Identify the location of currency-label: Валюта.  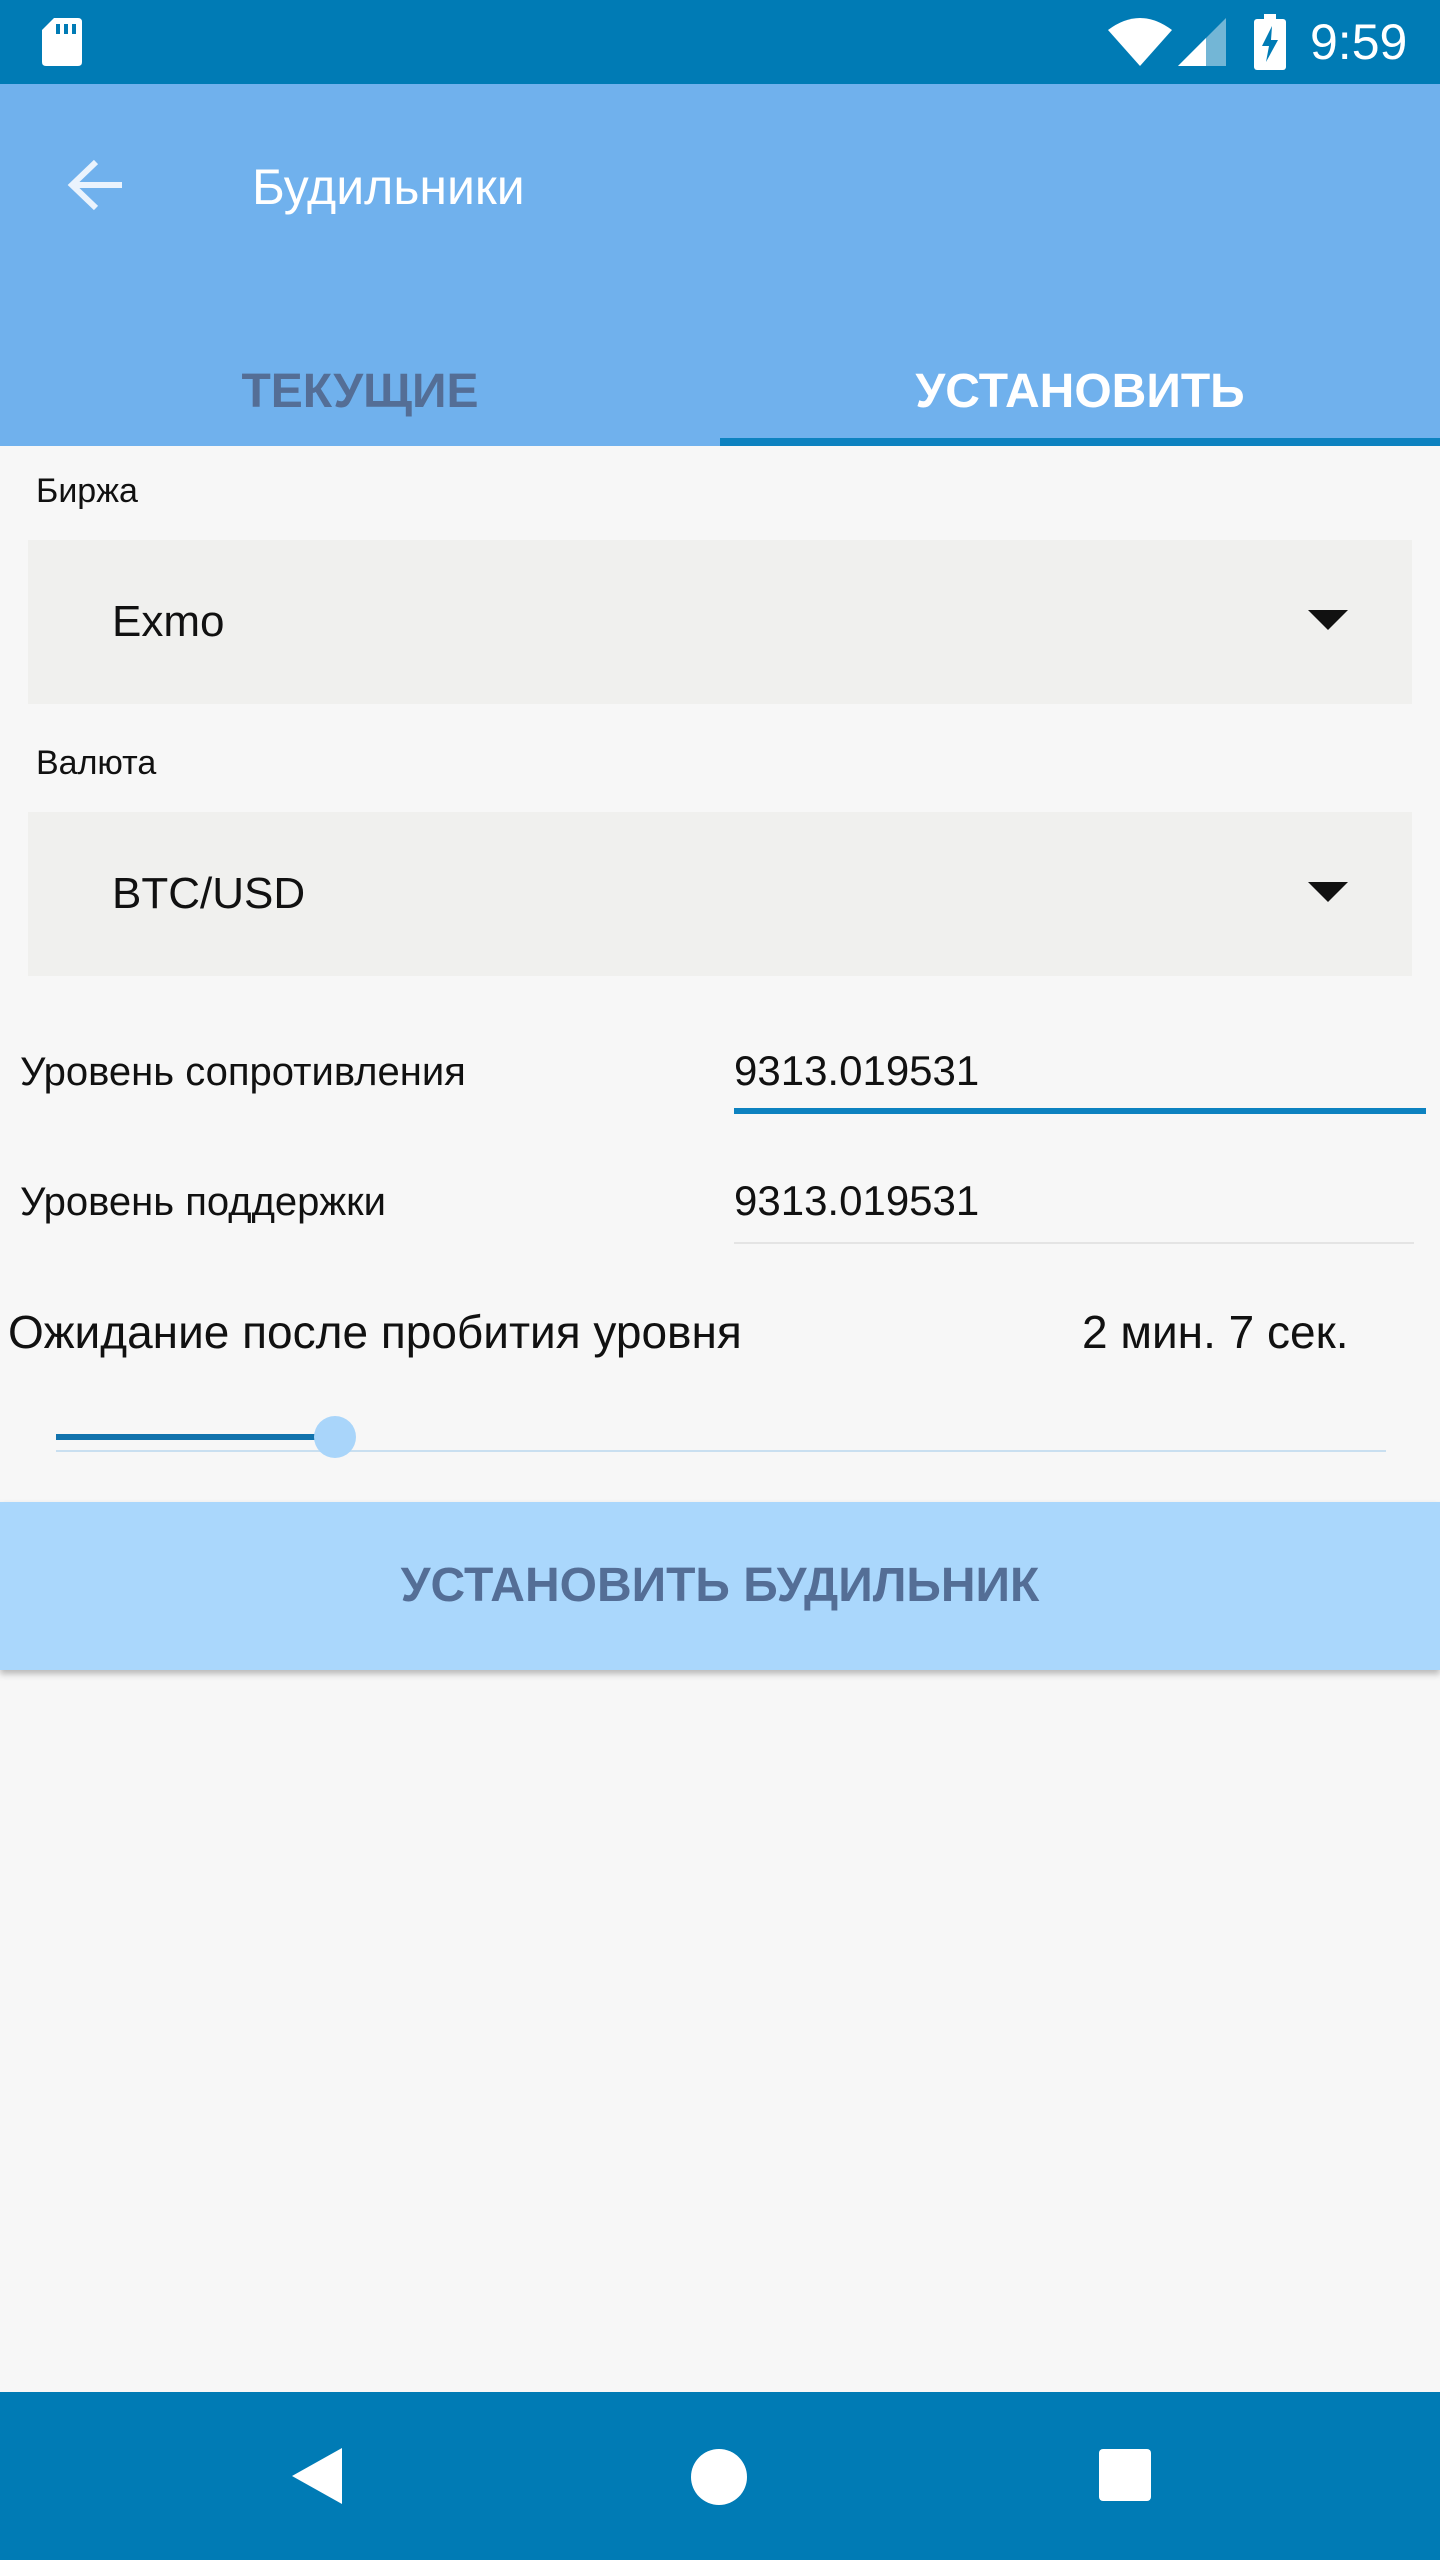
(96, 763).